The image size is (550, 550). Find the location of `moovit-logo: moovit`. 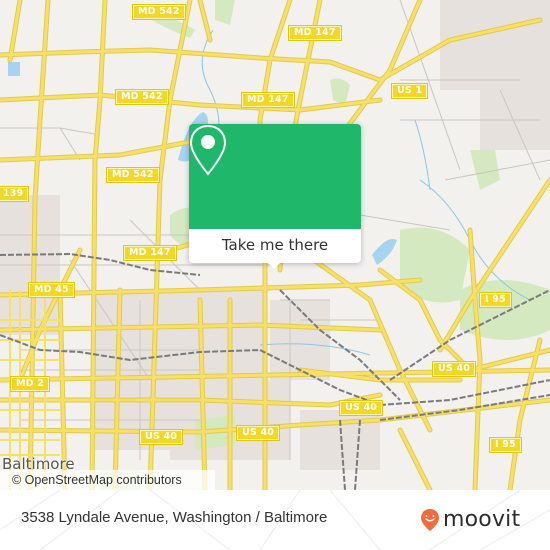

moovit-logo: moovit is located at coordinates (470, 520).